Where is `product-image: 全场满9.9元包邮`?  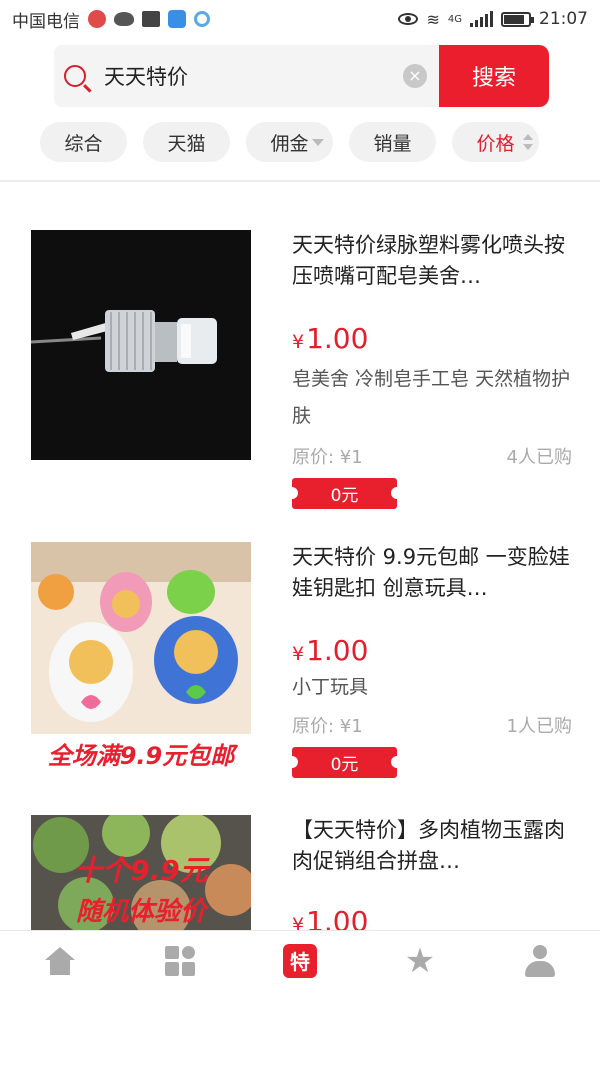 product-image: 全场满9.9元包邮 is located at coordinates (141, 657).